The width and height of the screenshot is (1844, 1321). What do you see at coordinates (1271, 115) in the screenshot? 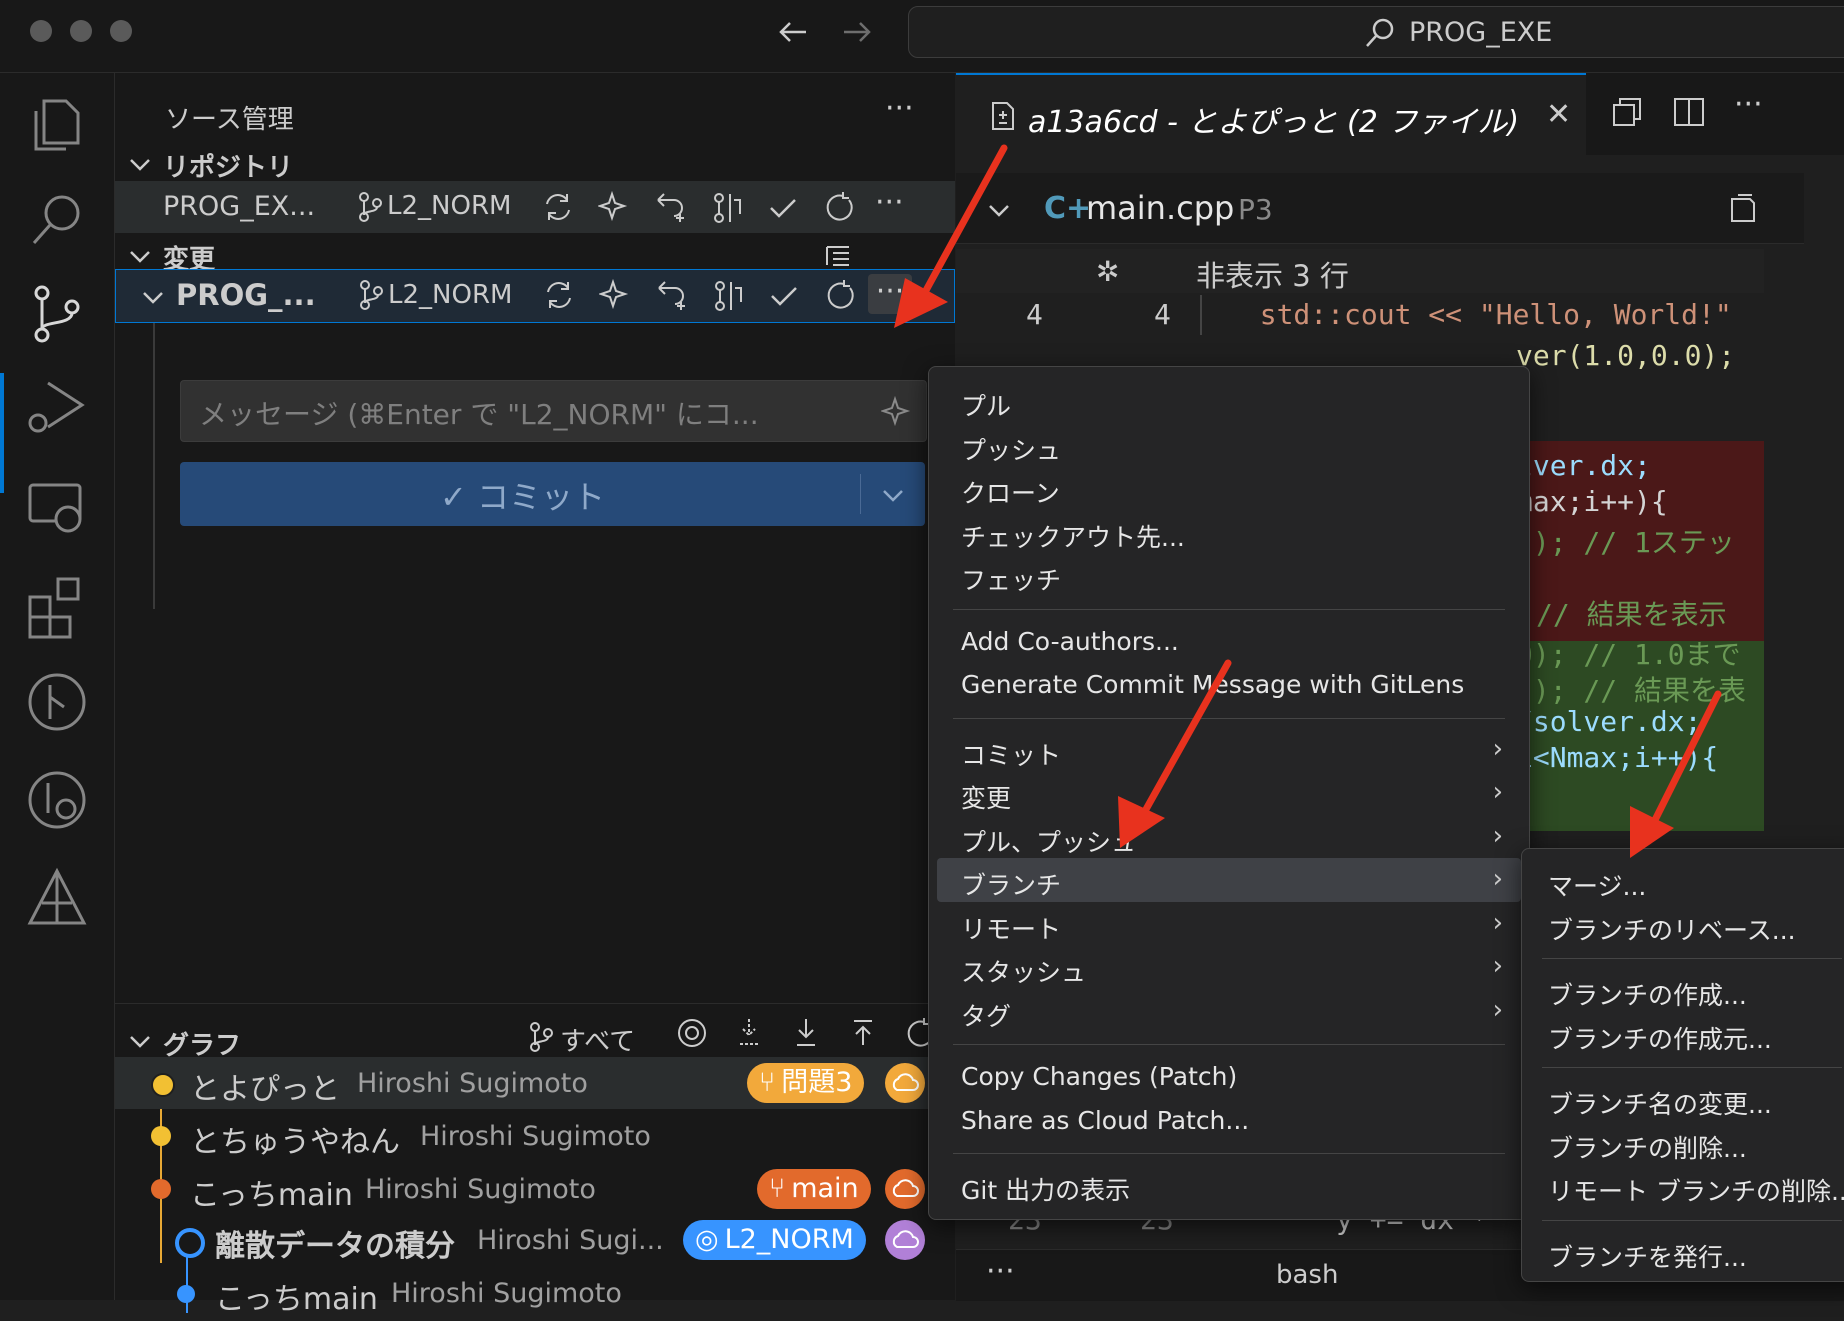
I see `tab-commit-diff: a13a6cd - とよぴっと (2 ファイル) ✕` at bounding box center [1271, 115].